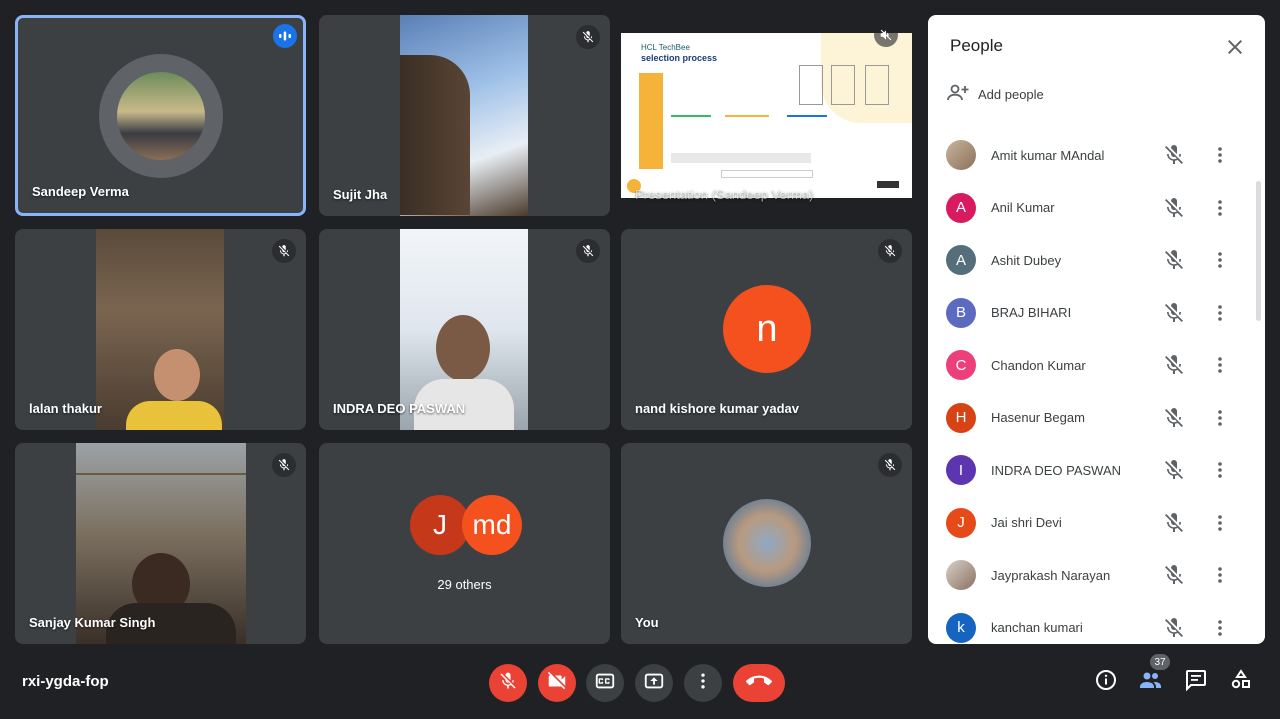 This screenshot has width=1280, height=719. What do you see at coordinates (1026, 260) in the screenshot?
I see `person-name: Ashit Dubey` at bounding box center [1026, 260].